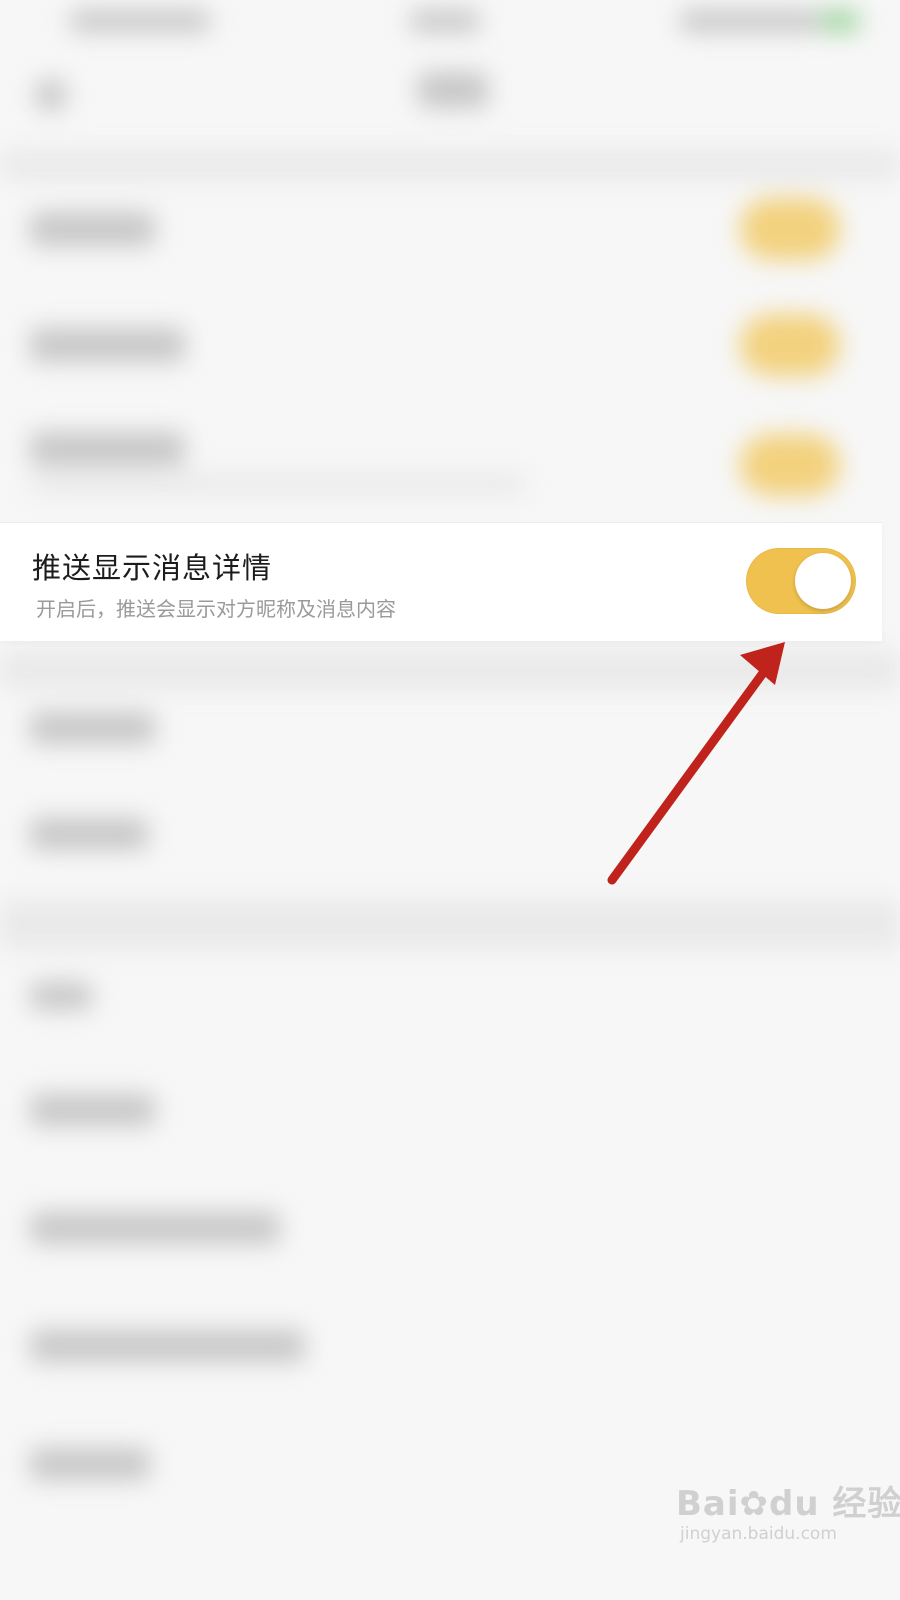 This screenshot has width=900, height=1600. I want to click on push-detail-toggle, so click(801, 581).